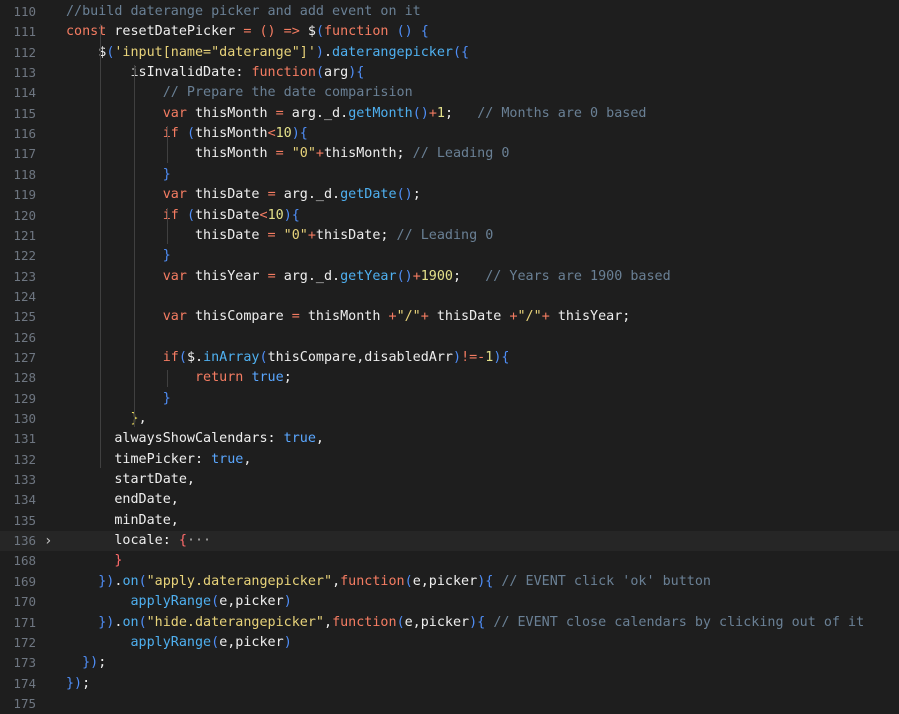  What do you see at coordinates (449, 602) in the screenshot?
I see `code-line: 170 applyRange(e,picker)` at bounding box center [449, 602].